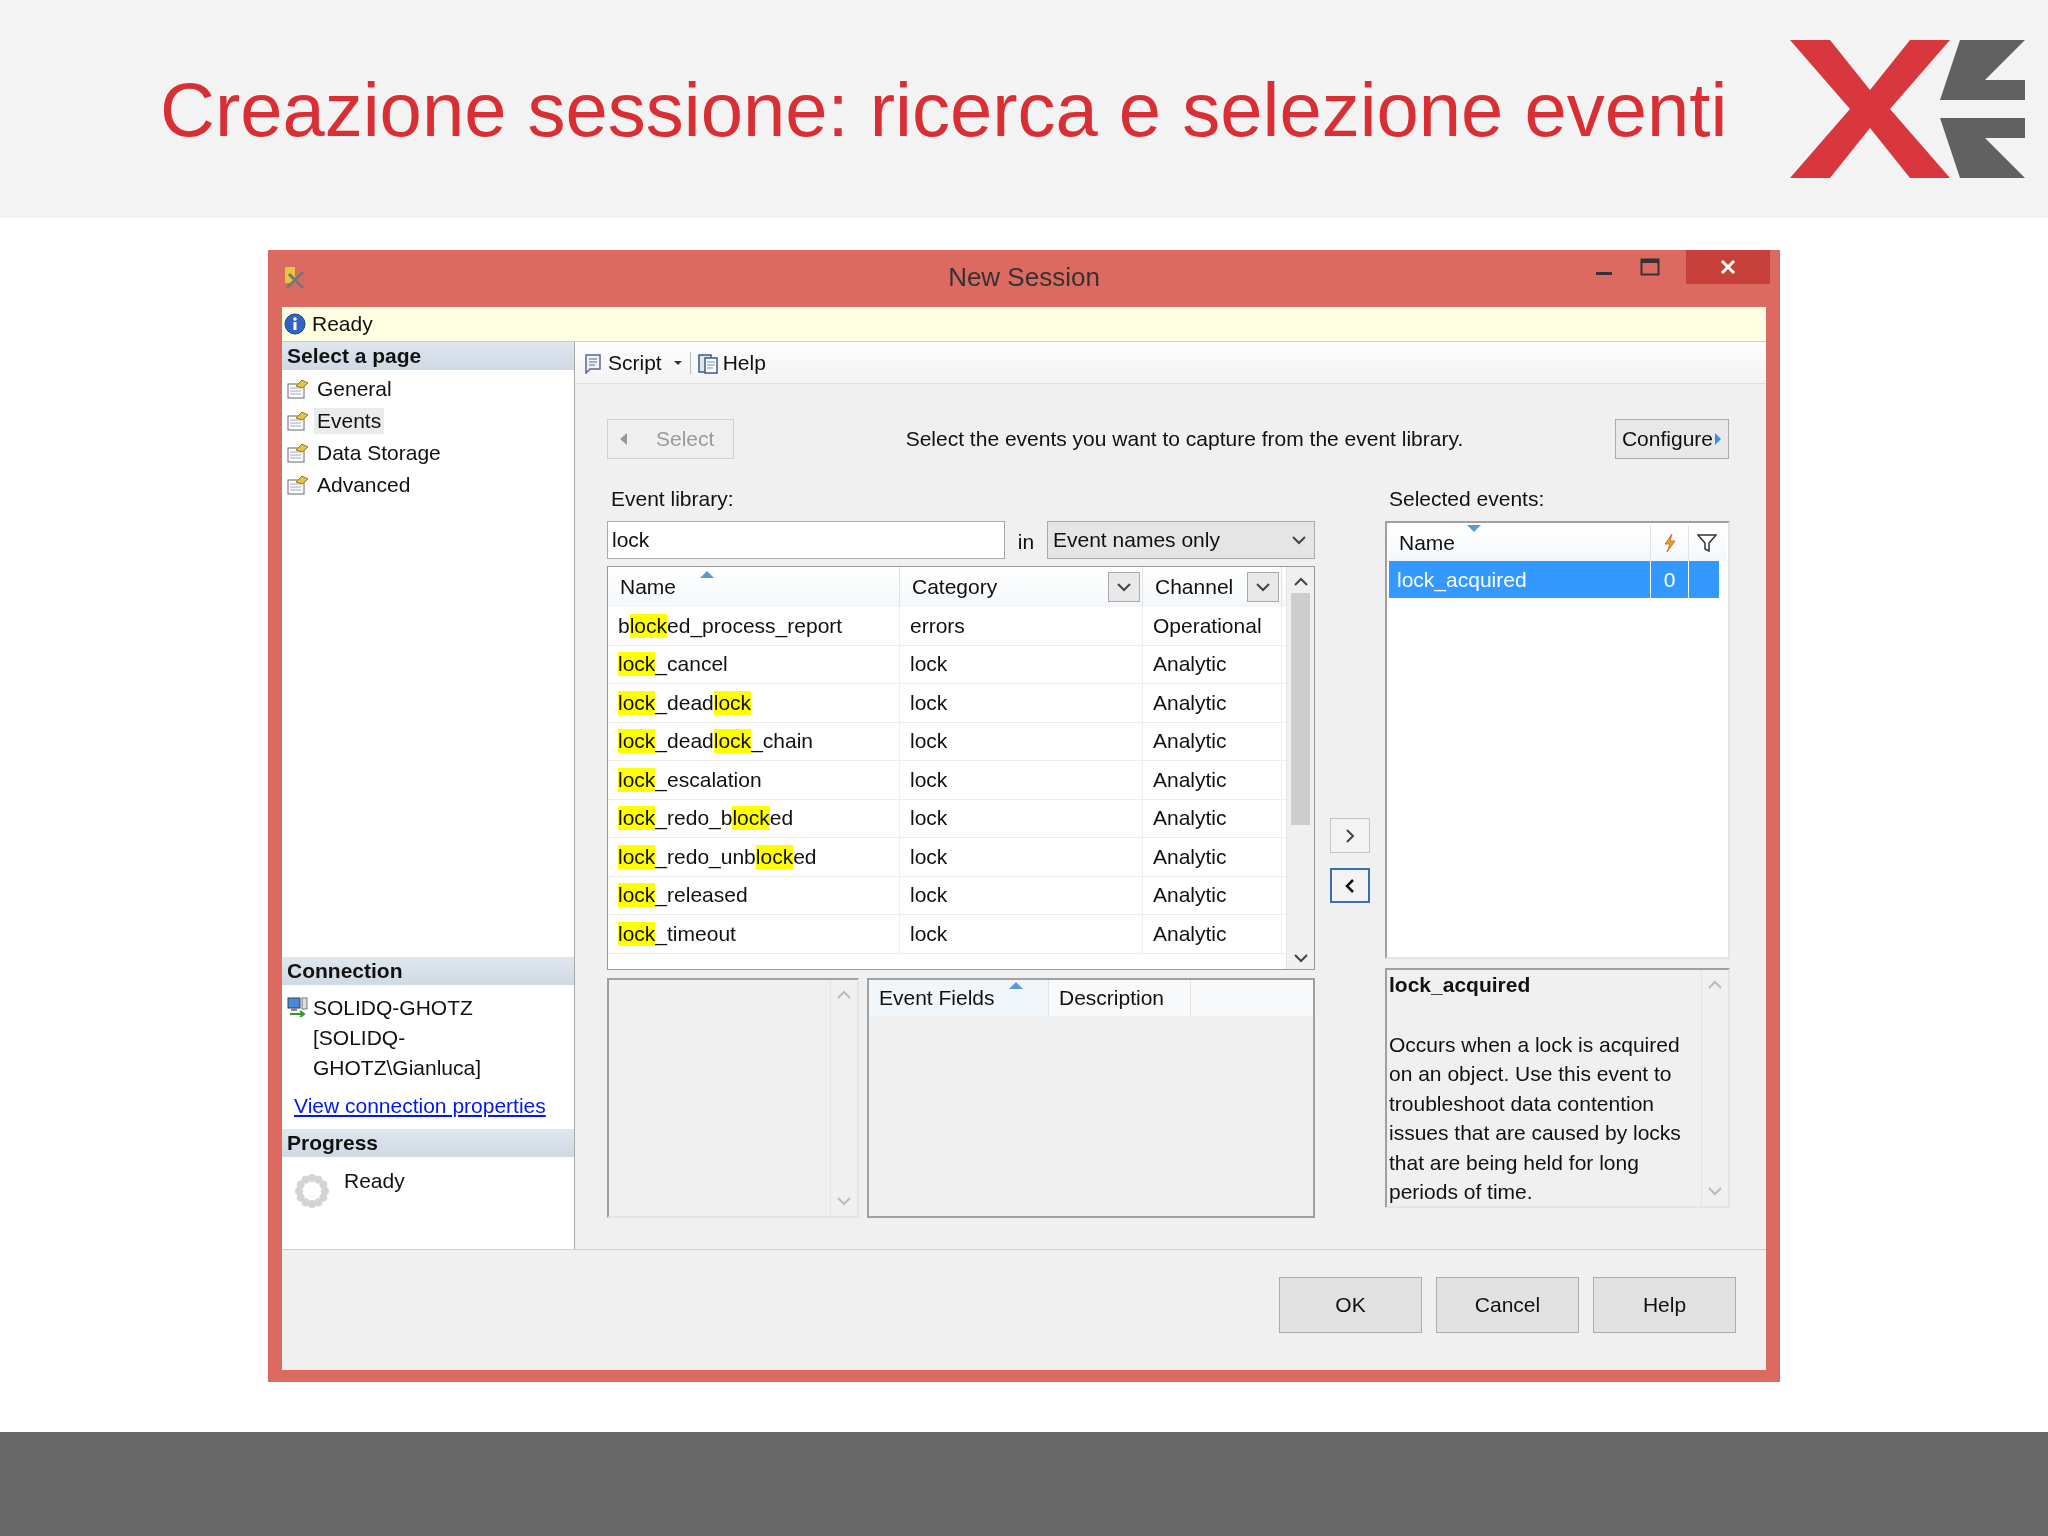 The height and width of the screenshot is (1536, 2048). What do you see at coordinates (1300, 709) in the screenshot?
I see `scrollbar-thumb` at bounding box center [1300, 709].